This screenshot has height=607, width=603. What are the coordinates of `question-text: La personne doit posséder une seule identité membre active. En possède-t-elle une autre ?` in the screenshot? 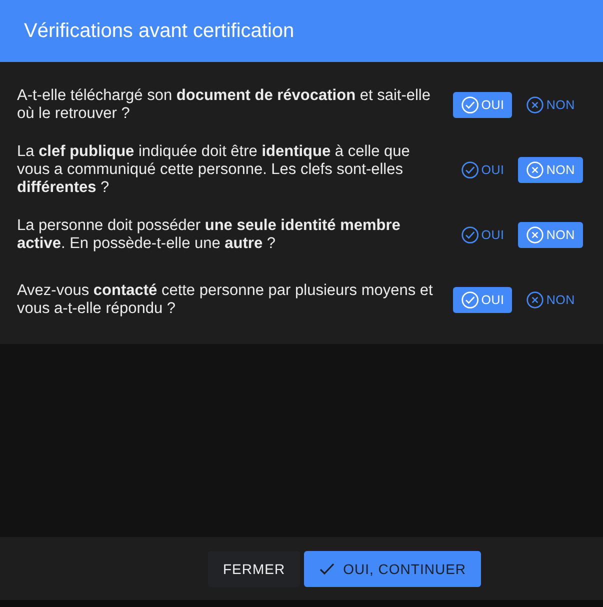 It's located at (209, 234).